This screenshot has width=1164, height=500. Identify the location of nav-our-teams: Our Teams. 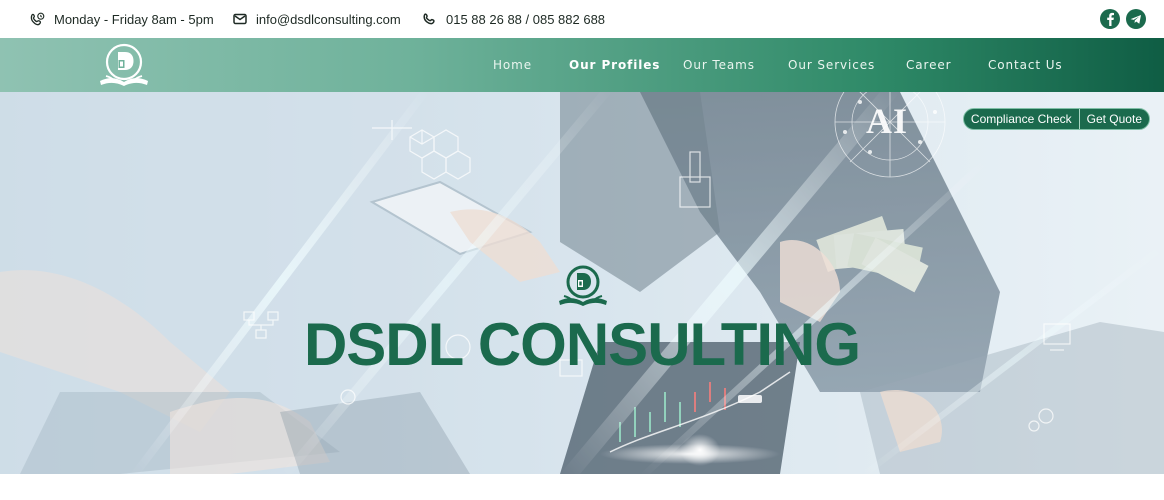
(719, 65).